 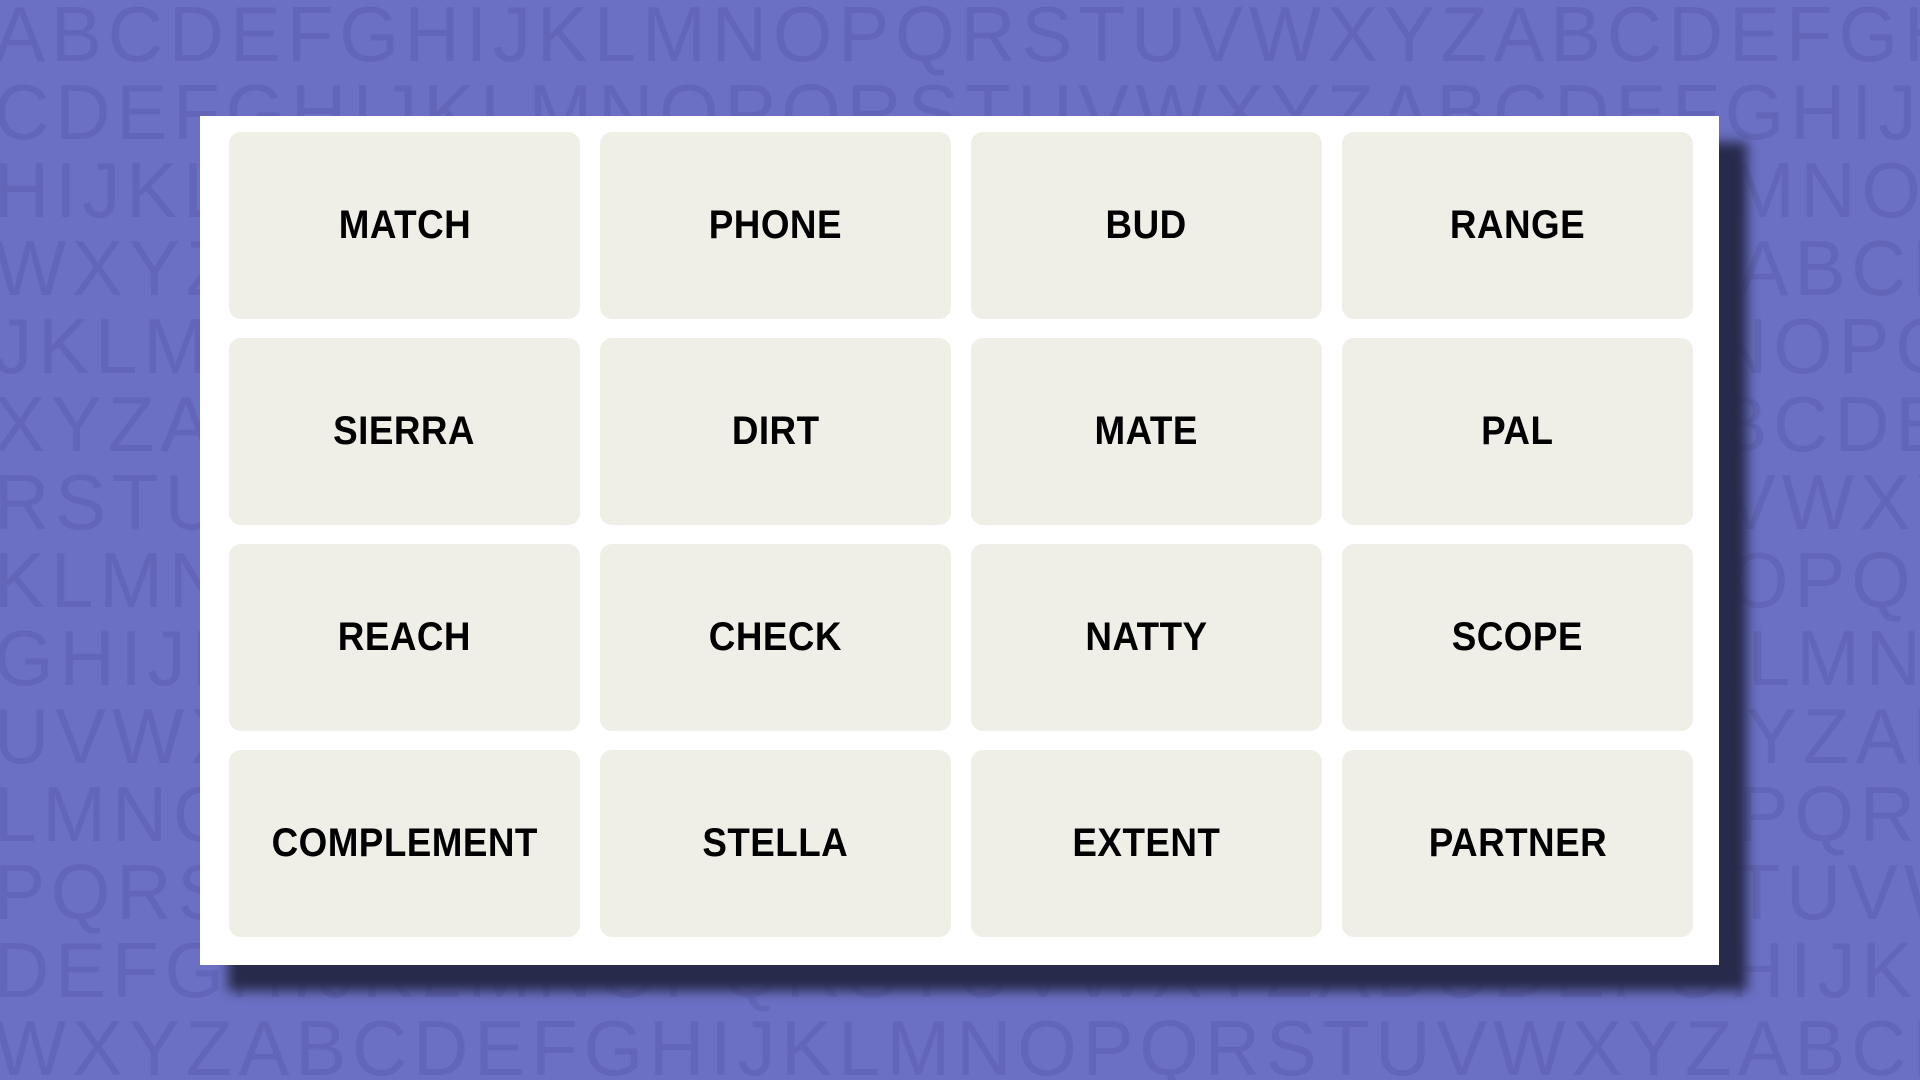 I want to click on word-tile: BUD, so click(x=1146, y=225).